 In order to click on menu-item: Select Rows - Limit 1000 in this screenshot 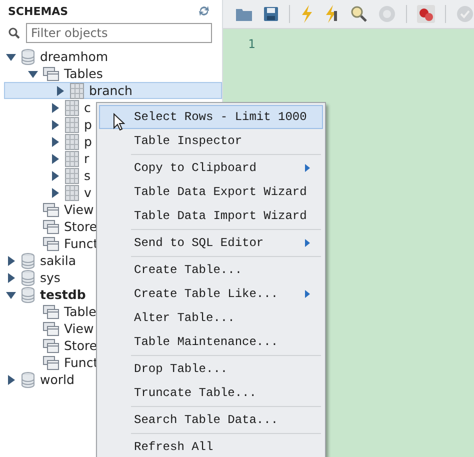, I will do `click(211, 117)`.